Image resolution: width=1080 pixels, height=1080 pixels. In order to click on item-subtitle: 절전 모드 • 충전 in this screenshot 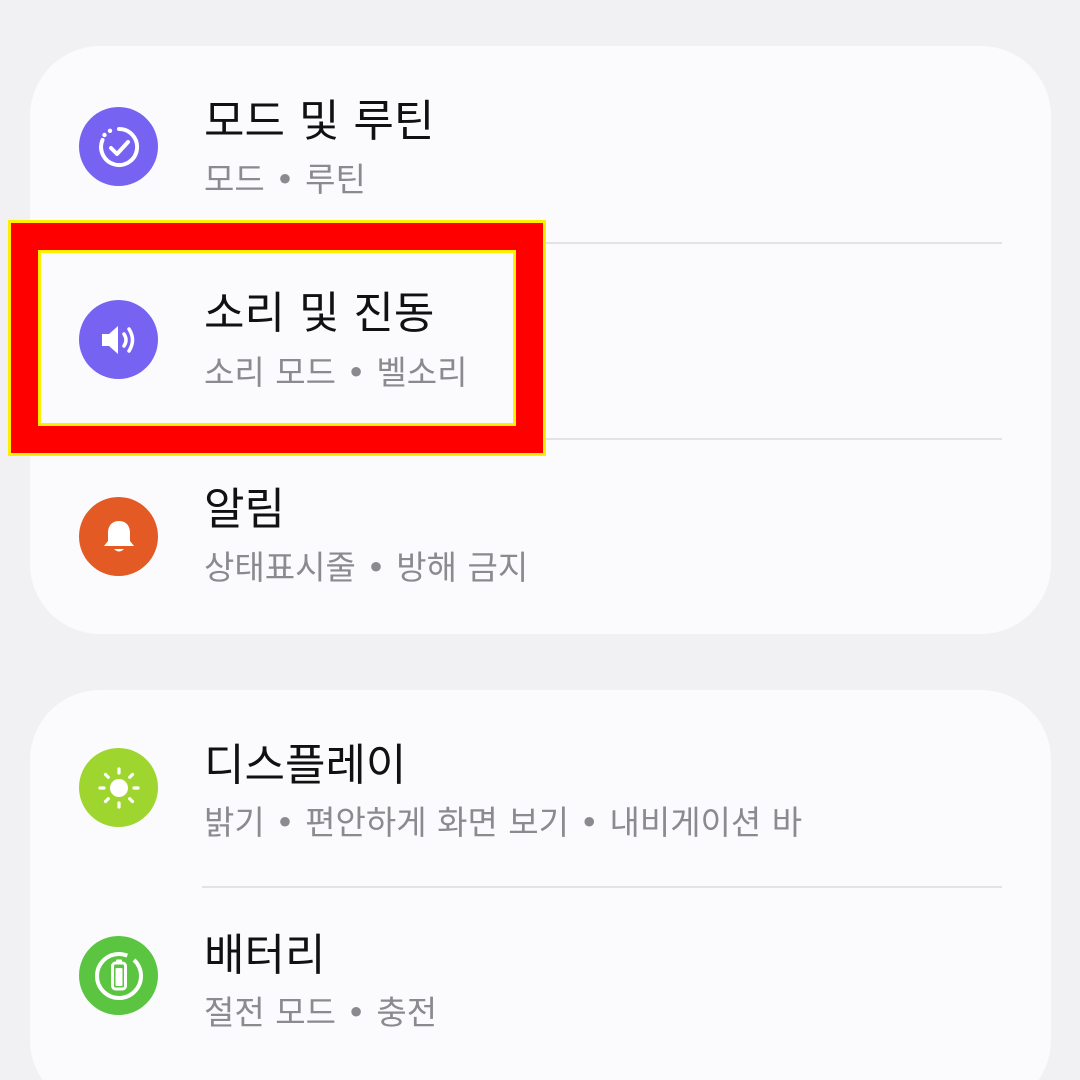, I will do `click(321, 1012)`.